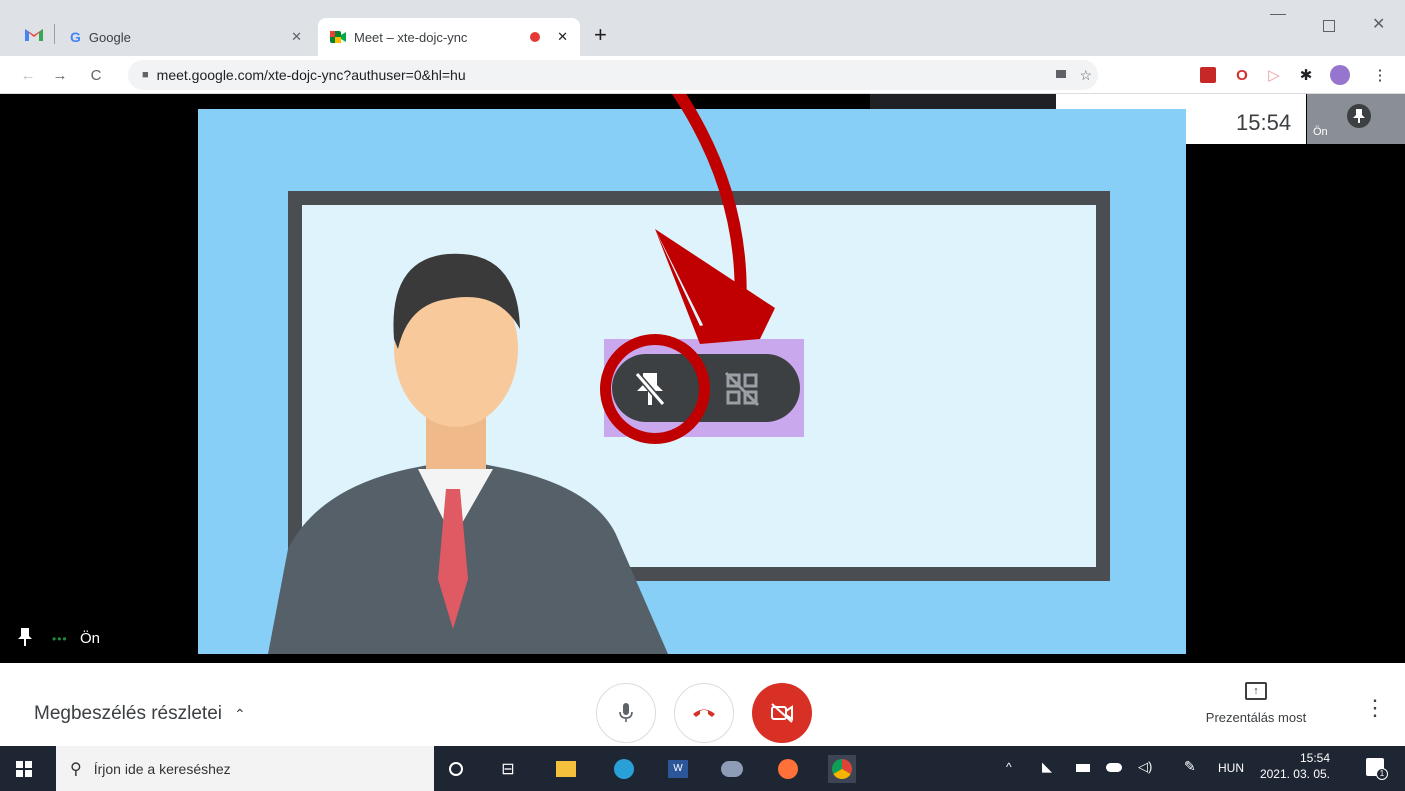  Describe the element at coordinates (1009, 767) in the screenshot. I see `tray-chevron-icon: ^` at that location.